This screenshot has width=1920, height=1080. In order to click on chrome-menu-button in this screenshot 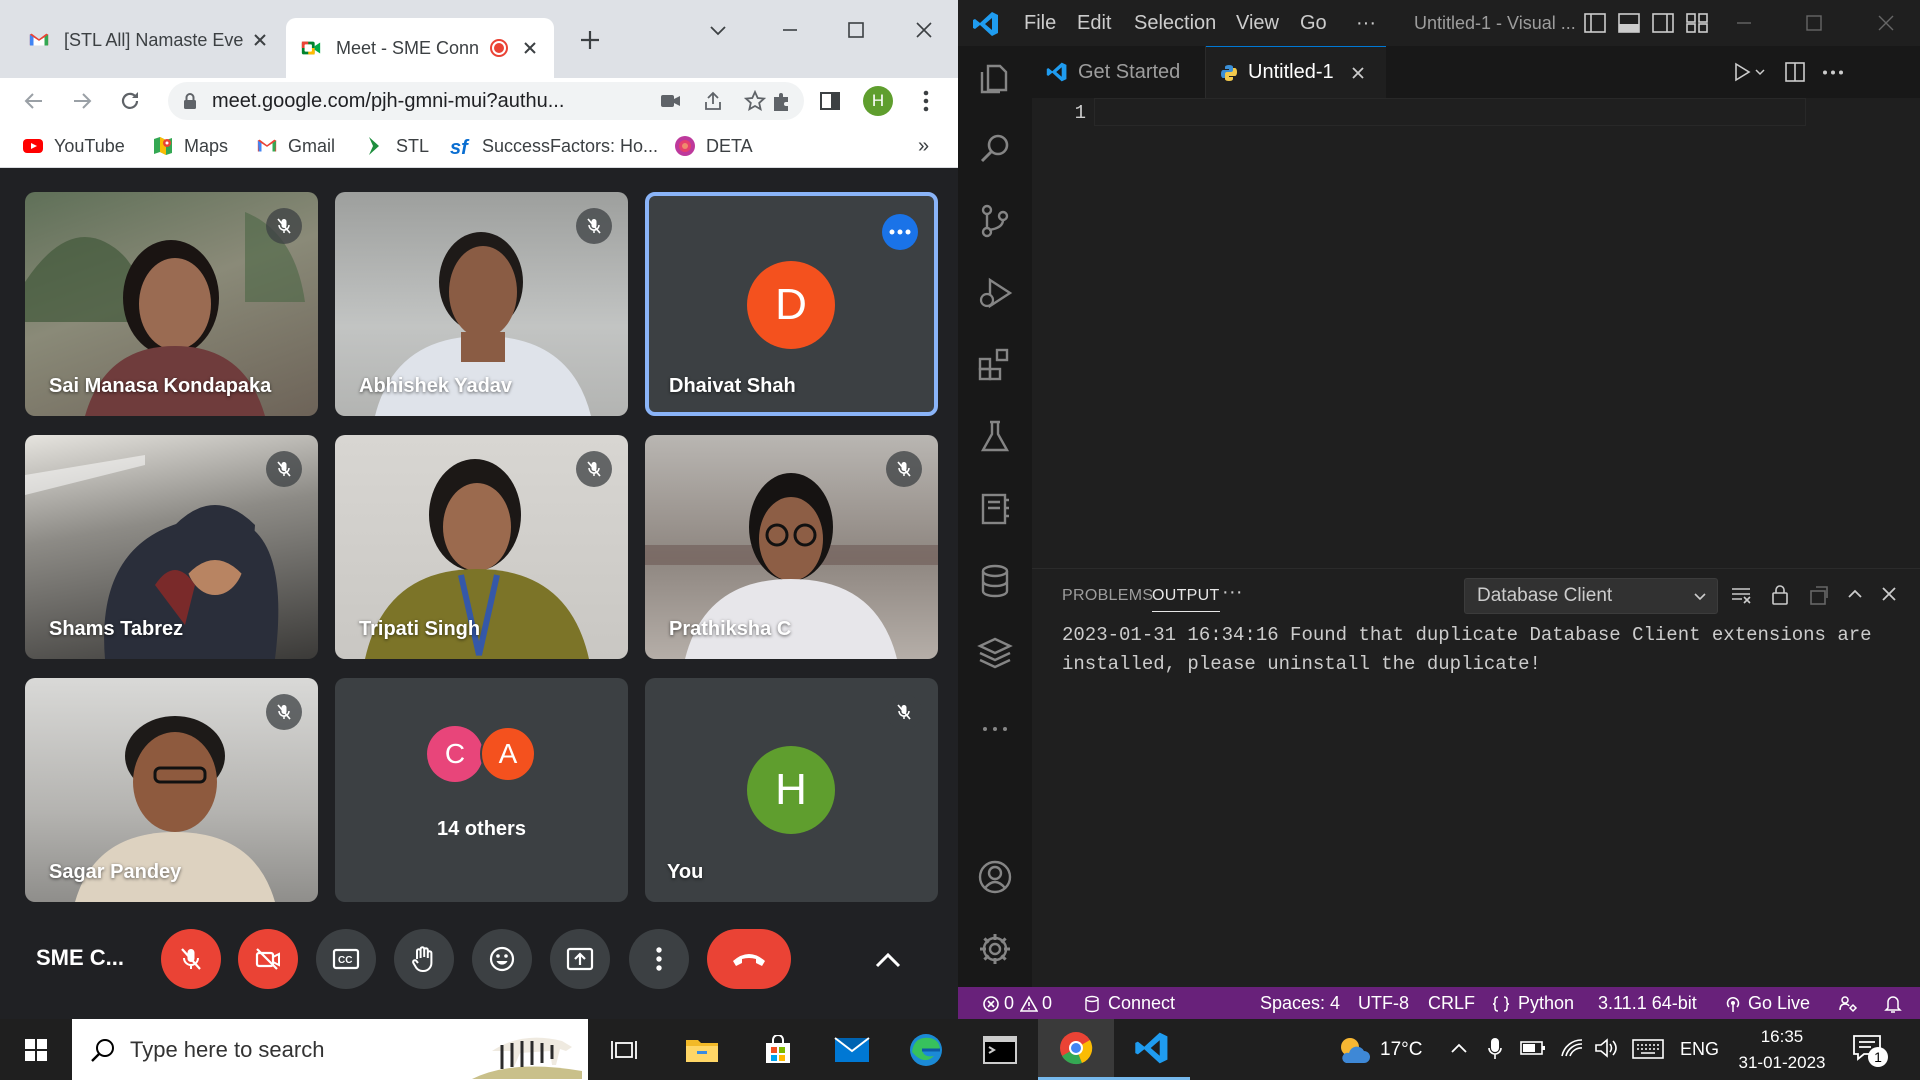, I will do `click(926, 101)`.